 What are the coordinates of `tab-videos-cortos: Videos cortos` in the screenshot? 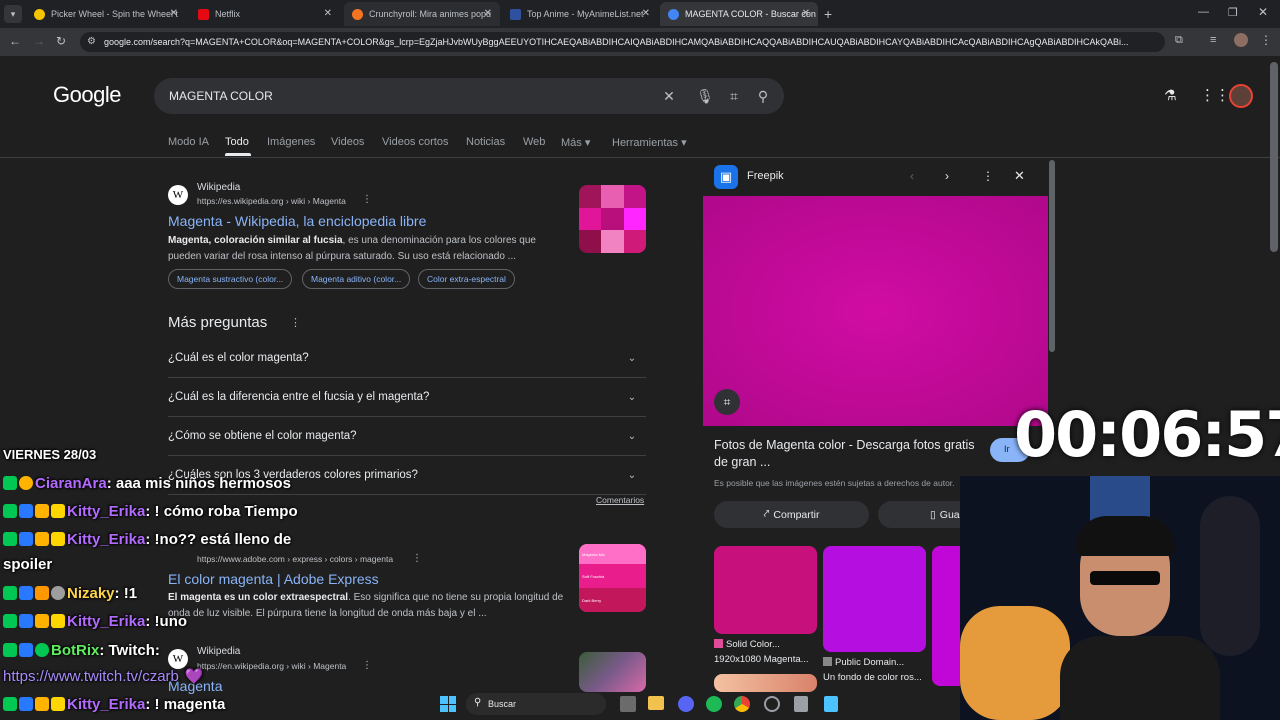 It's located at (415, 142).